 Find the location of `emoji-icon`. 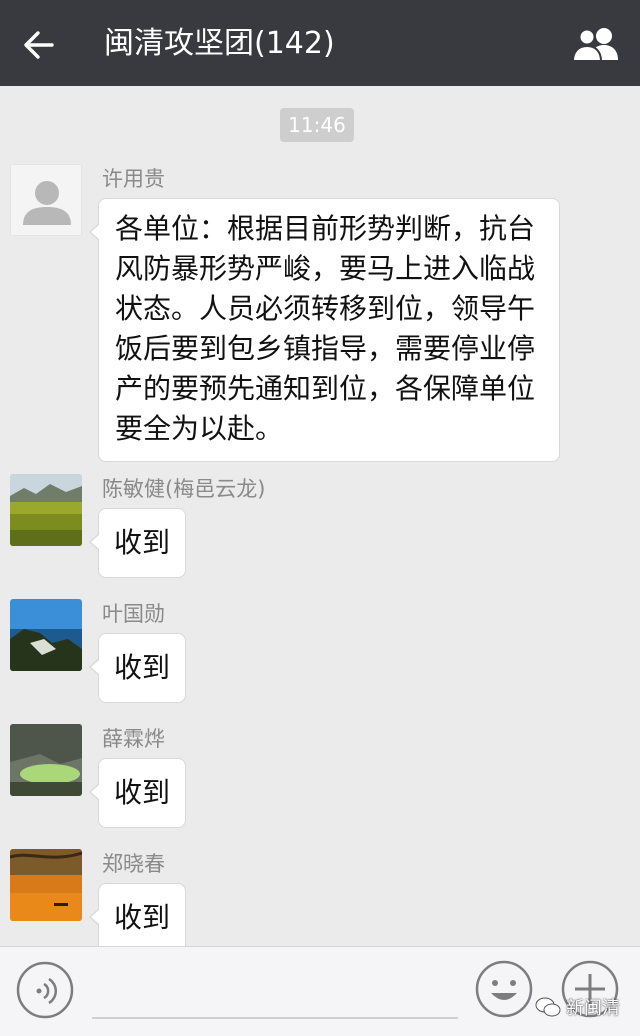

emoji-icon is located at coordinates (504, 989).